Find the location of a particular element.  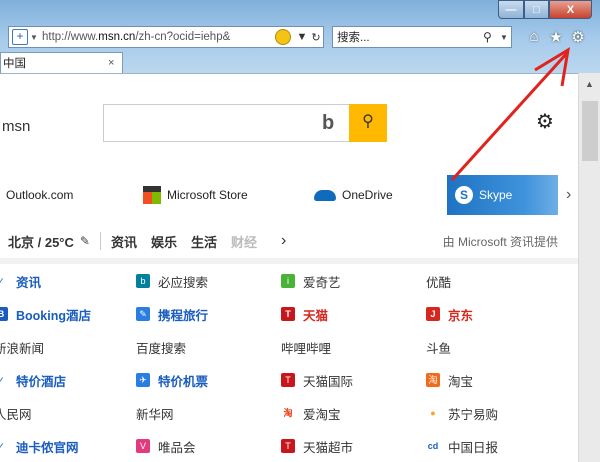

link-item: ✓ 资讯 is located at coordinates (20, 281).